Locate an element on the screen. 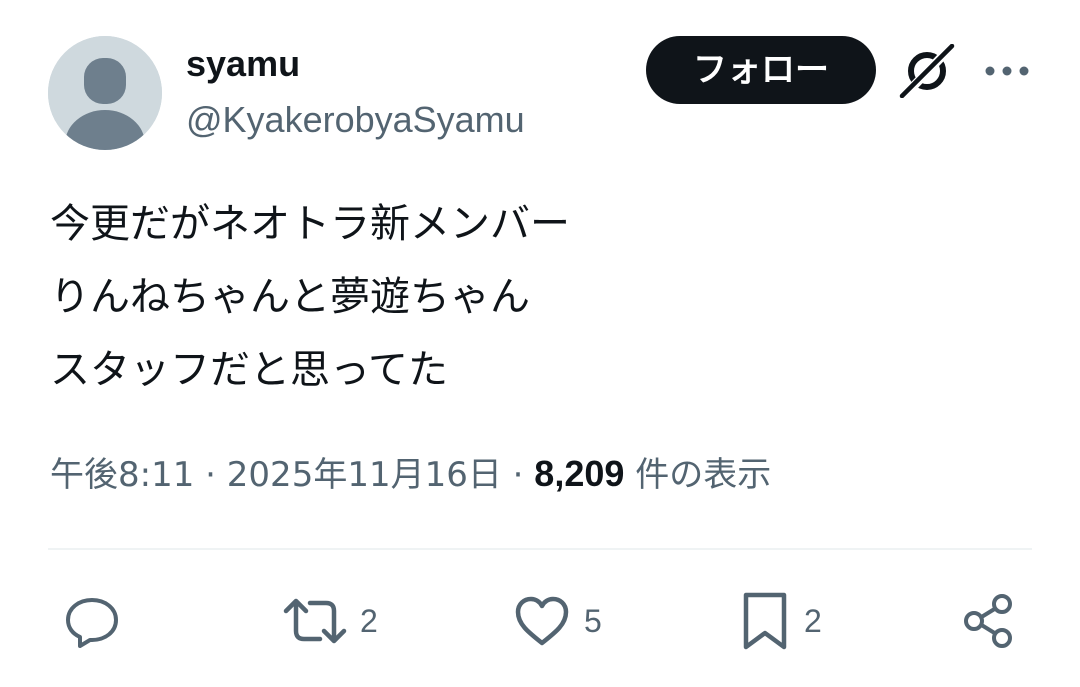 The width and height of the screenshot is (1080, 687). reply-button is located at coordinates (98, 621).